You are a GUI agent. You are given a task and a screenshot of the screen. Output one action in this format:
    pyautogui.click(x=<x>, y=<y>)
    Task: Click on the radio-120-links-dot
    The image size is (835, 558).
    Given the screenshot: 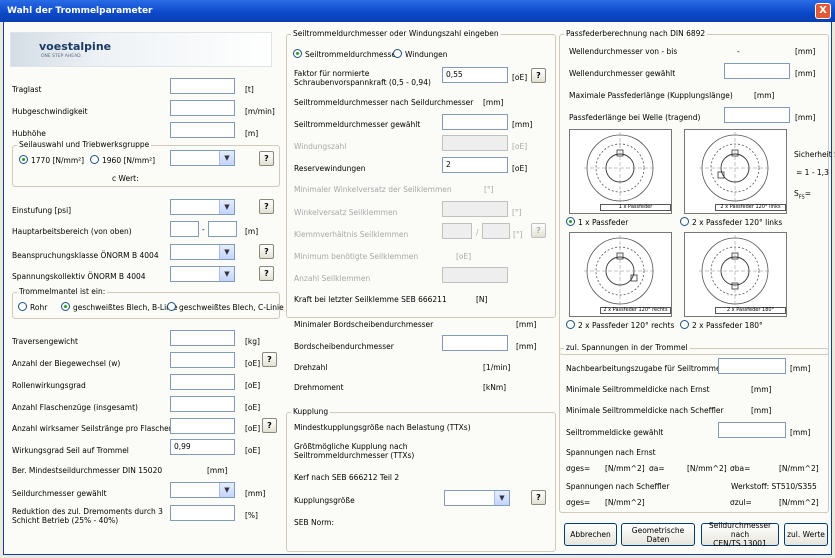 What is the action you would take?
    pyautogui.click(x=684, y=221)
    